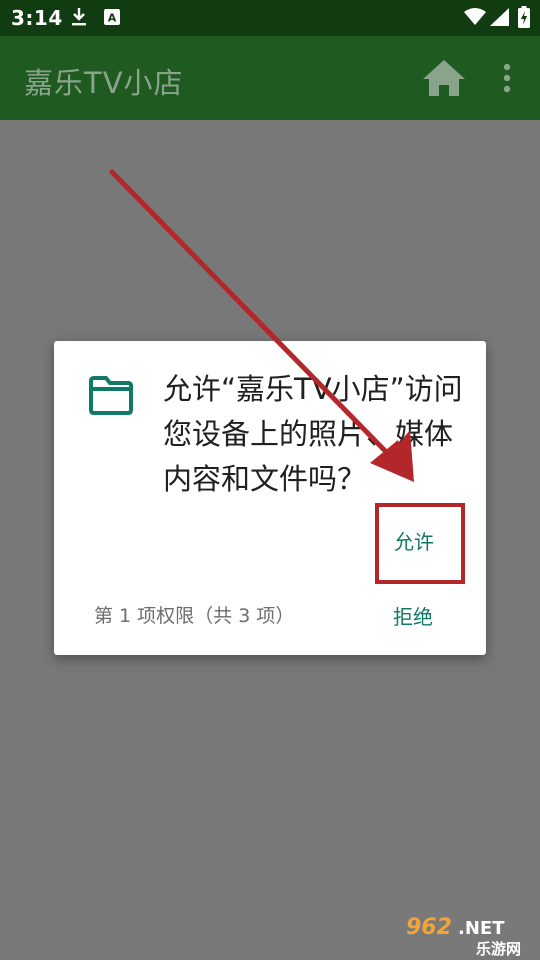  Describe the element at coordinates (111, 395) in the screenshot. I see `folder-icon` at that location.